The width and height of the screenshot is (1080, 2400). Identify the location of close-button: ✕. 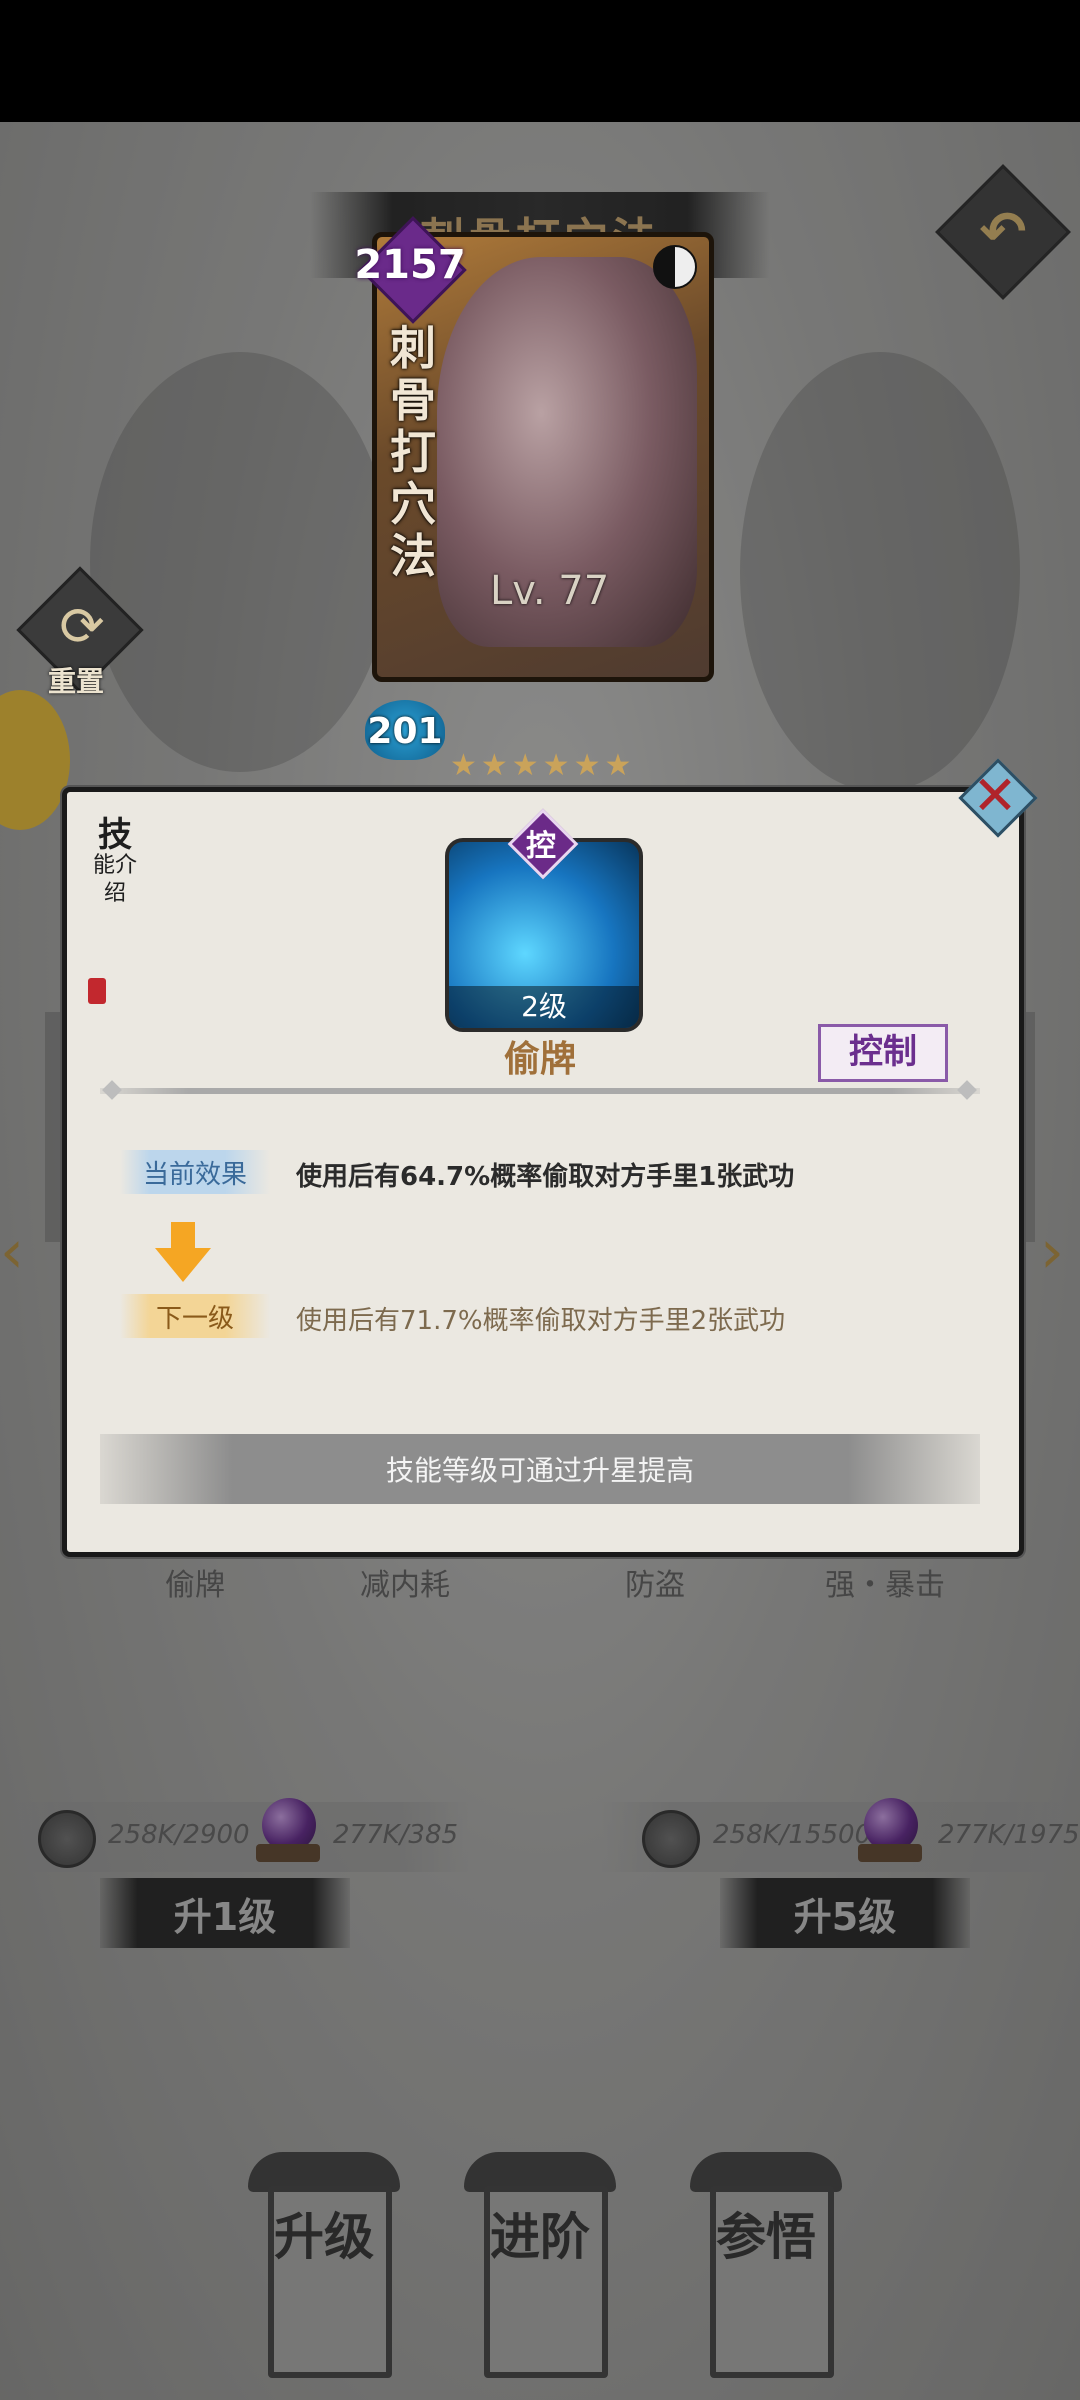
(998, 798).